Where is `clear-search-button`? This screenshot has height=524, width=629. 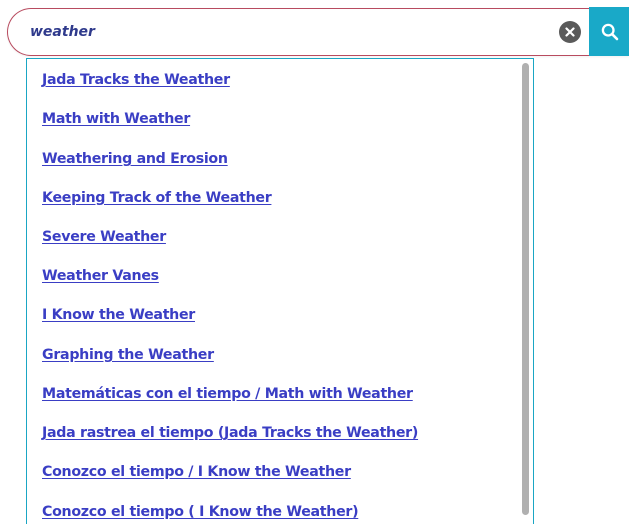 clear-search-button is located at coordinates (570, 32).